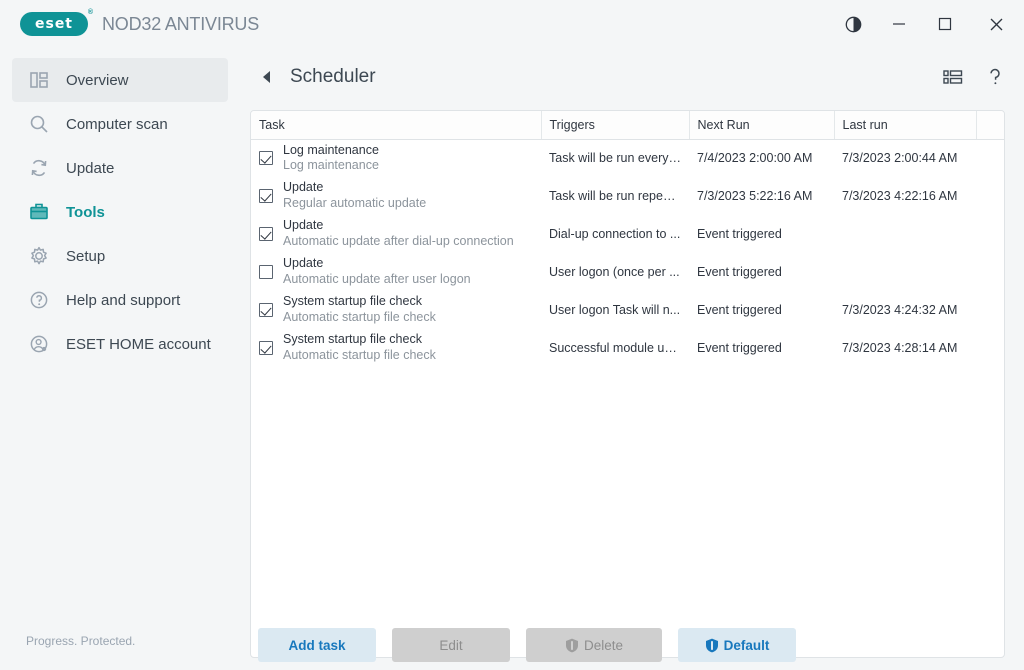 The image size is (1024, 670). Describe the element at coordinates (512, 24) in the screenshot. I see `title-bar: eset ® NOD32 ANTIVIRUS` at that location.